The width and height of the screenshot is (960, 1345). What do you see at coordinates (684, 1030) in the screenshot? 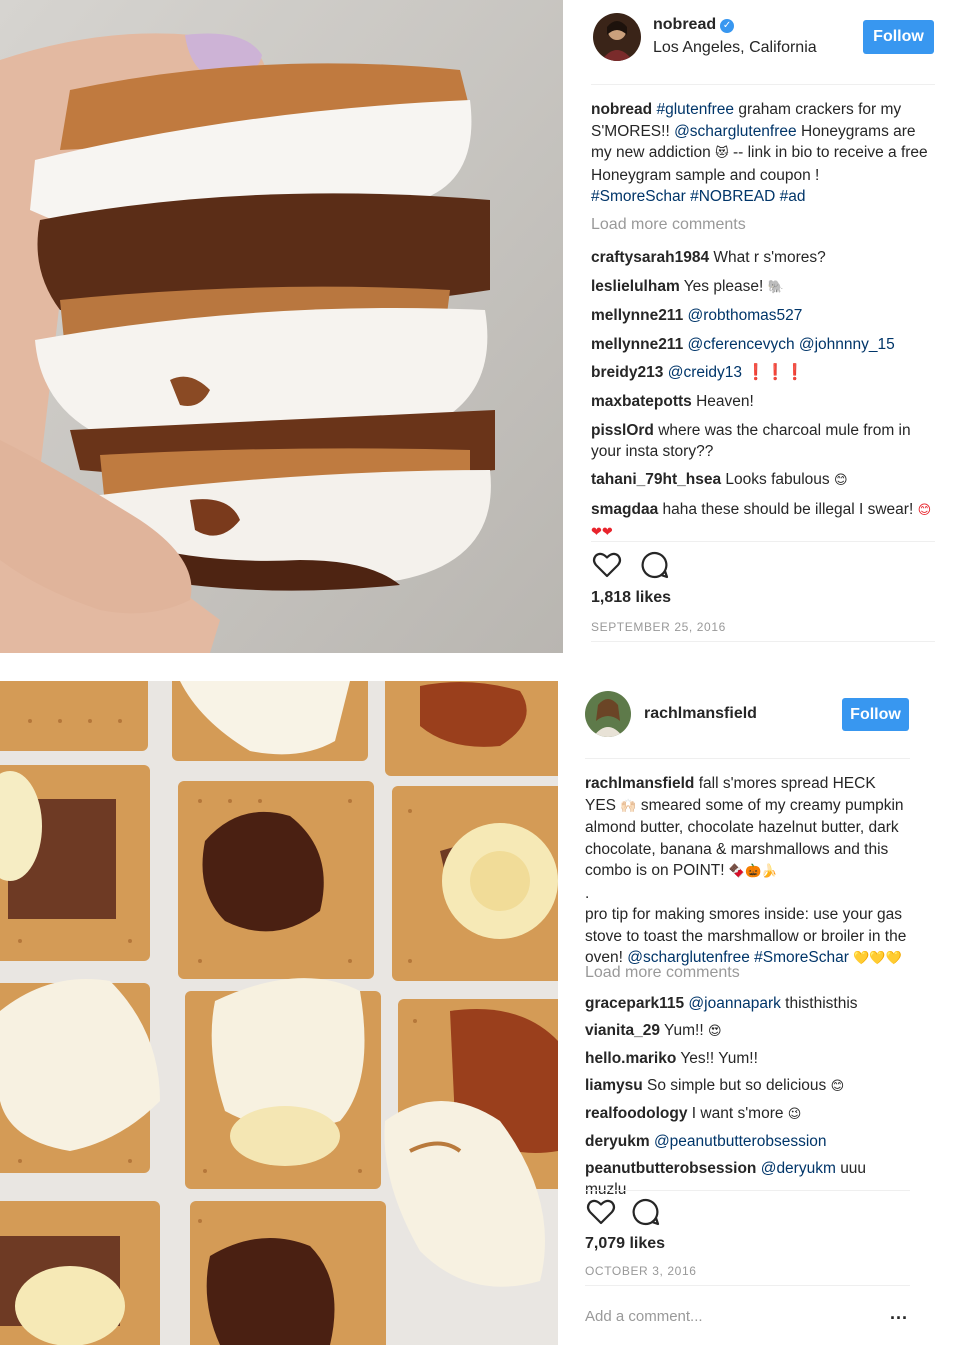
I see `comment-text: Yum!!` at bounding box center [684, 1030].